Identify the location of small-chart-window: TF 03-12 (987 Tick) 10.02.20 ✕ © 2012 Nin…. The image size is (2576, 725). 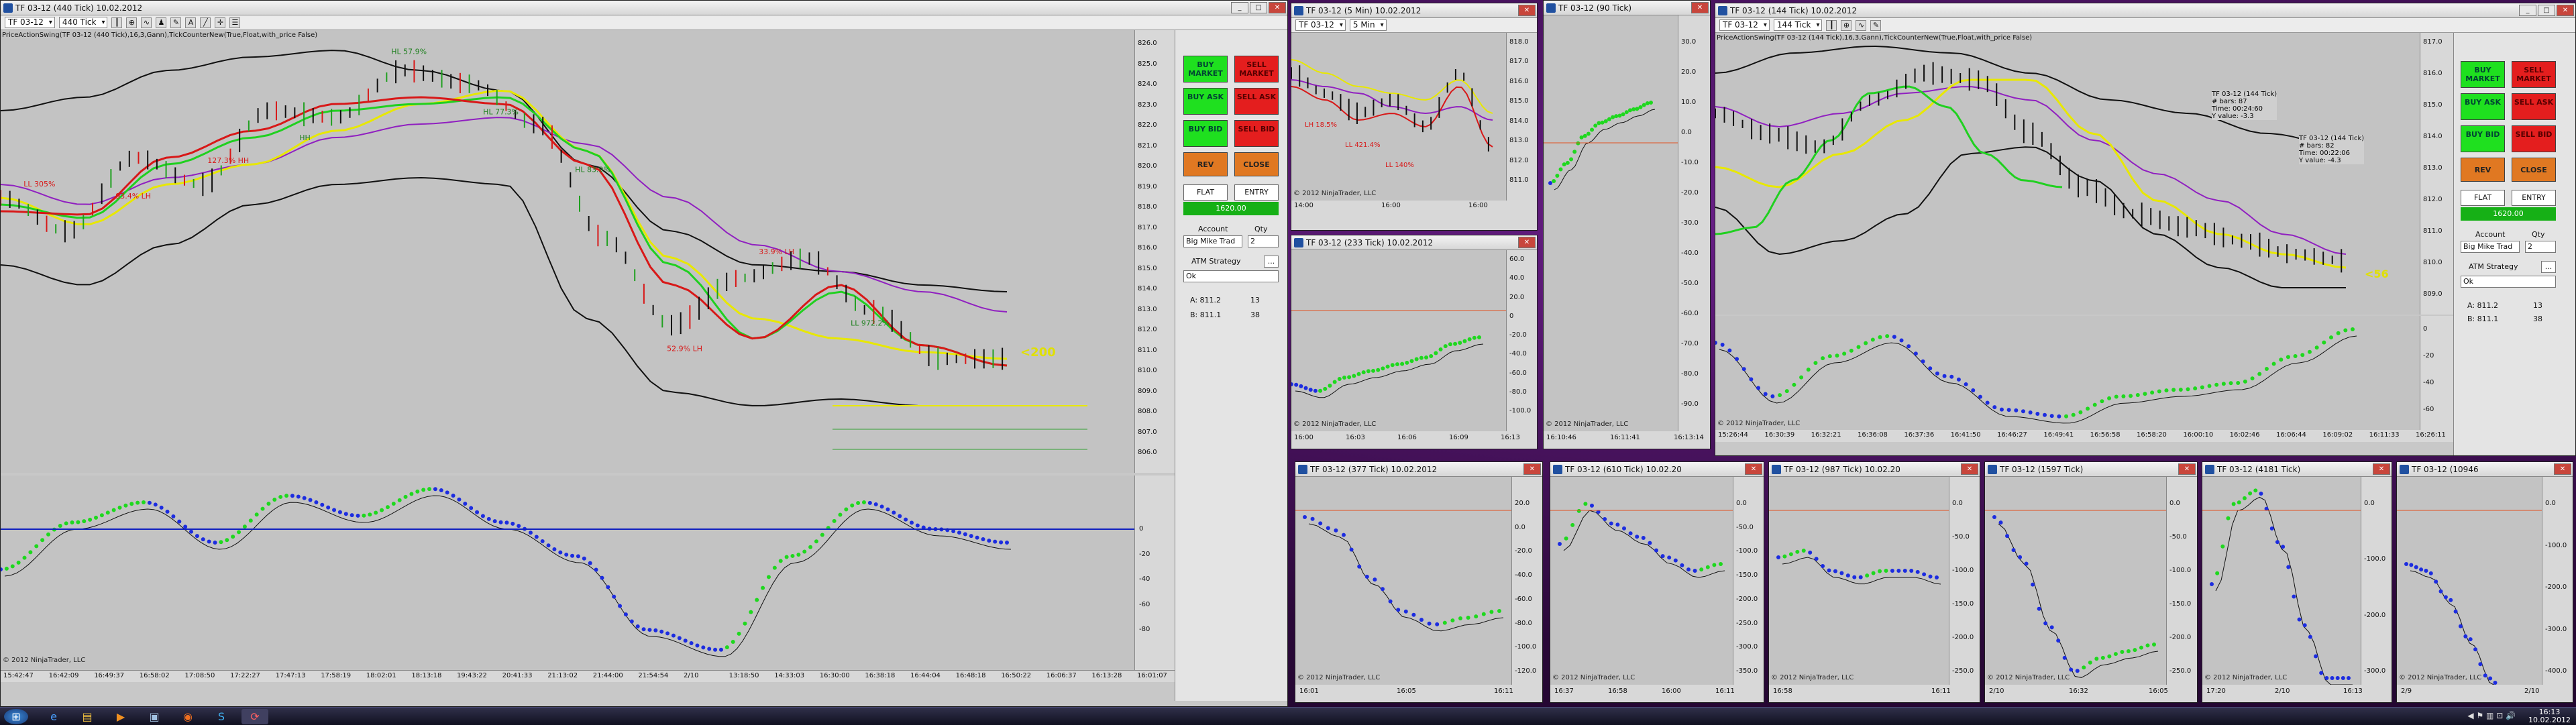
(1874, 582).